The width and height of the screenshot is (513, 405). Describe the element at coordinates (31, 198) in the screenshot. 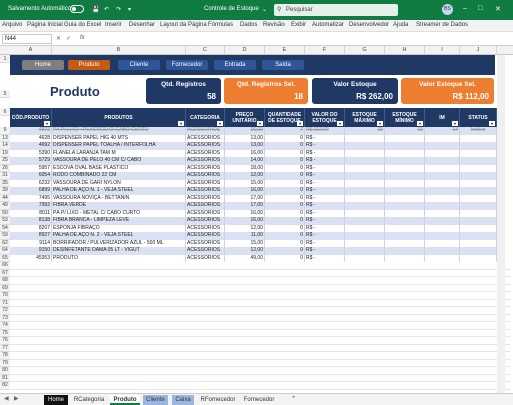

I see `cell-cod: 7495` at that location.